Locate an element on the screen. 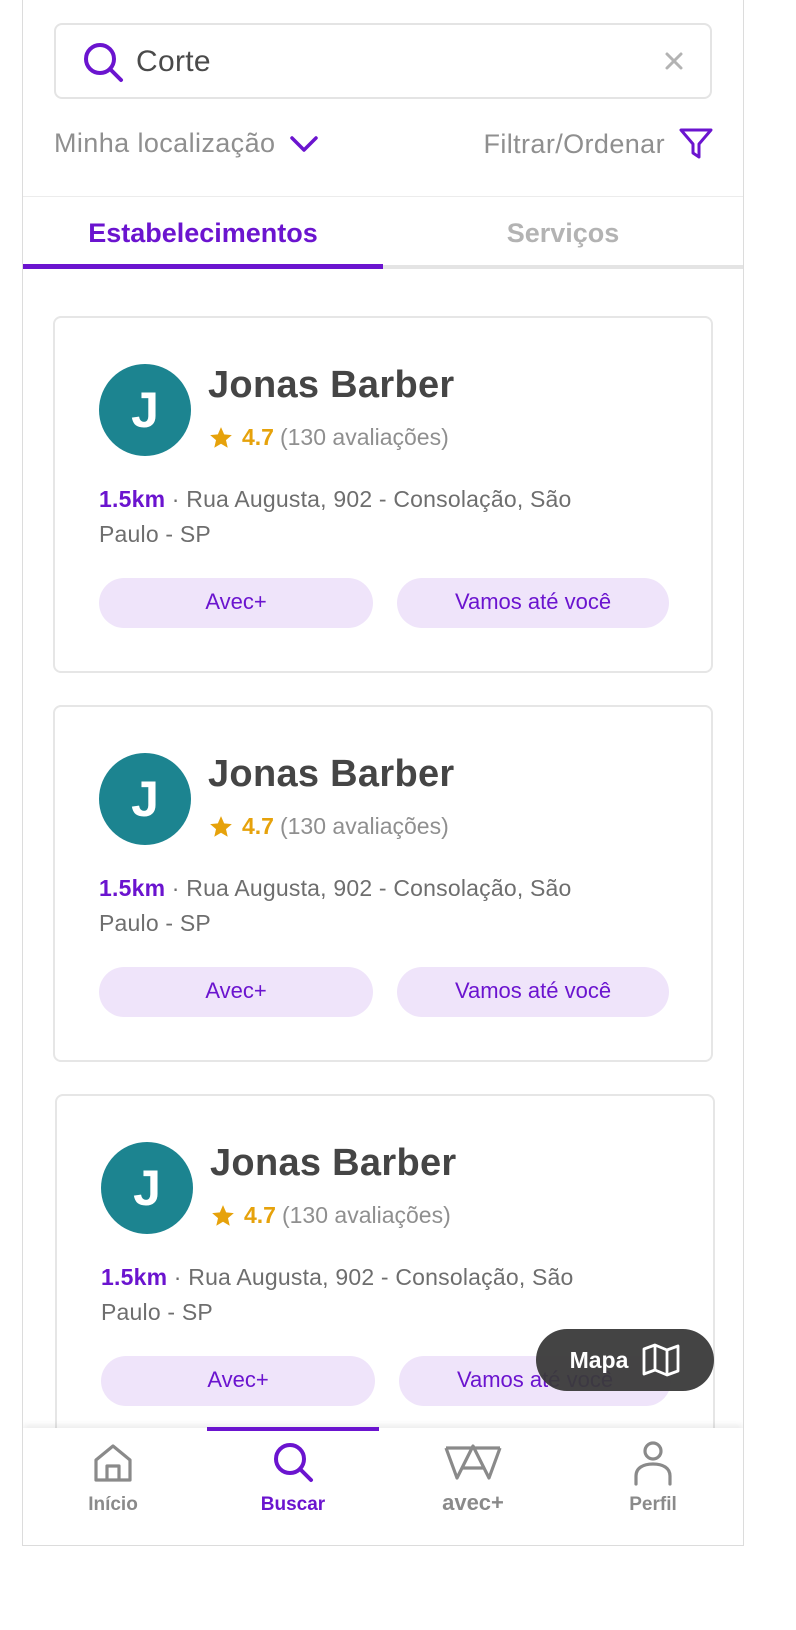 The width and height of the screenshot is (796, 1630). filter-label: Filtrar/Ordenar is located at coordinates (574, 143).